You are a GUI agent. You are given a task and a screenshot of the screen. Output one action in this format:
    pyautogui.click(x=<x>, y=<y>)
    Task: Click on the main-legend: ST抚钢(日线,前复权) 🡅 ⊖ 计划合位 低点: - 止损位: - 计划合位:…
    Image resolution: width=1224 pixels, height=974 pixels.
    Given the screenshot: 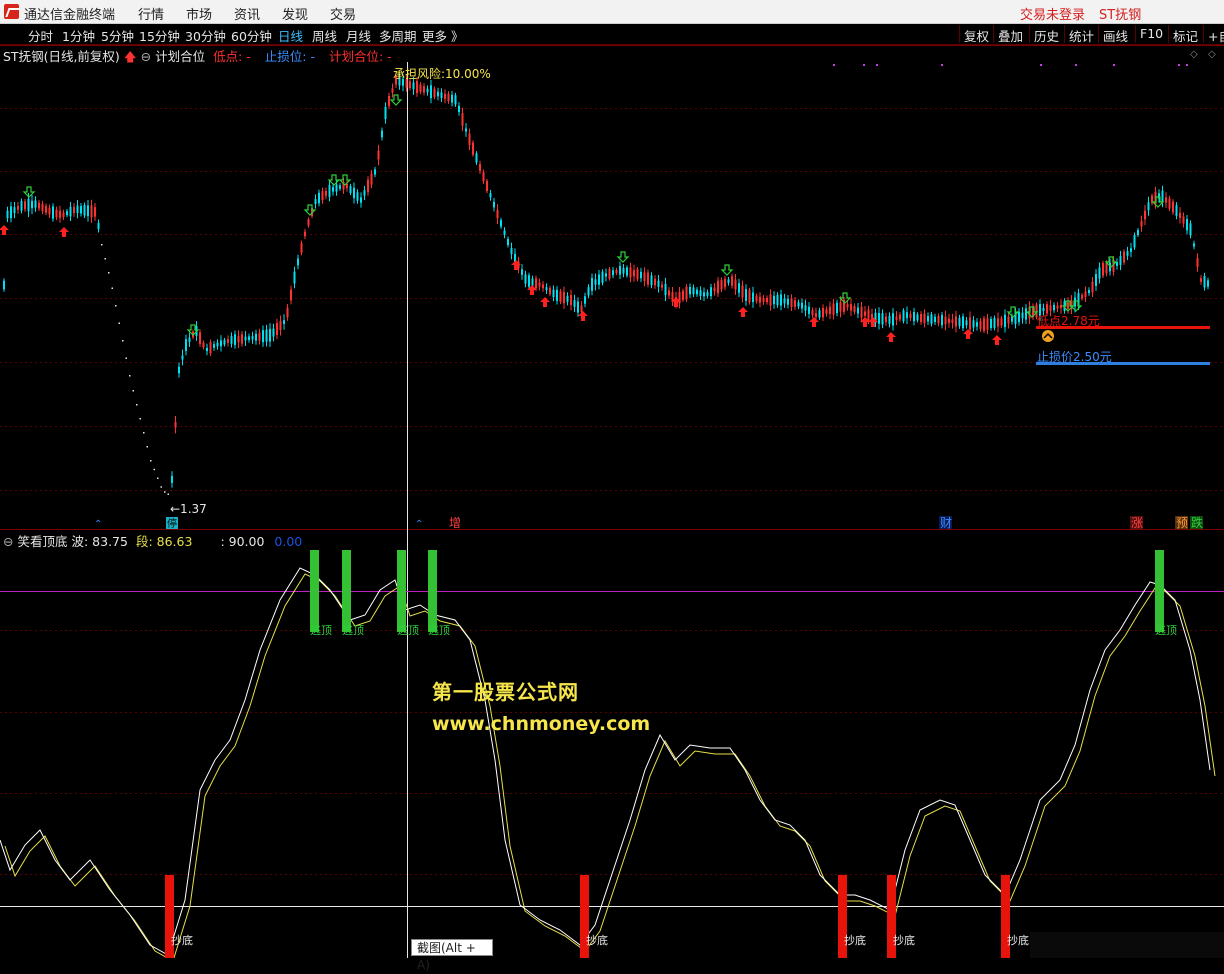 What is the action you would take?
    pyautogui.click(x=197, y=57)
    